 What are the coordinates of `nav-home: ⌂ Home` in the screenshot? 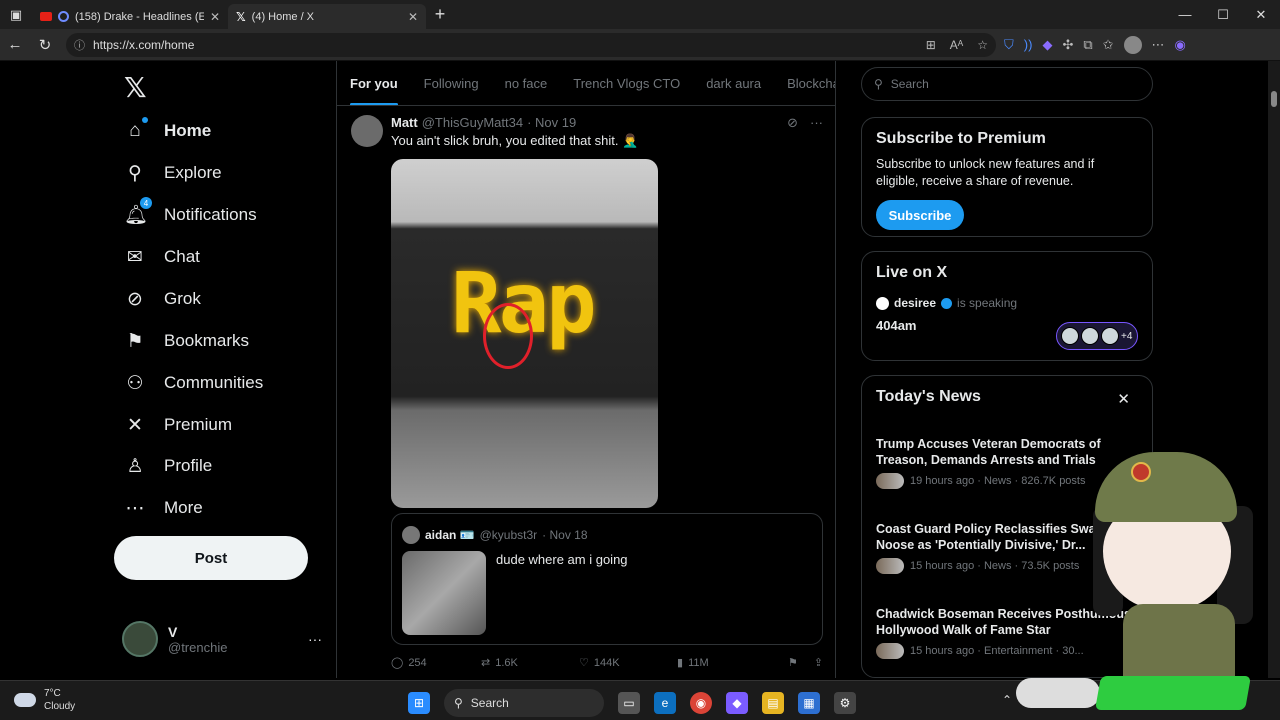 It's located at (167, 131).